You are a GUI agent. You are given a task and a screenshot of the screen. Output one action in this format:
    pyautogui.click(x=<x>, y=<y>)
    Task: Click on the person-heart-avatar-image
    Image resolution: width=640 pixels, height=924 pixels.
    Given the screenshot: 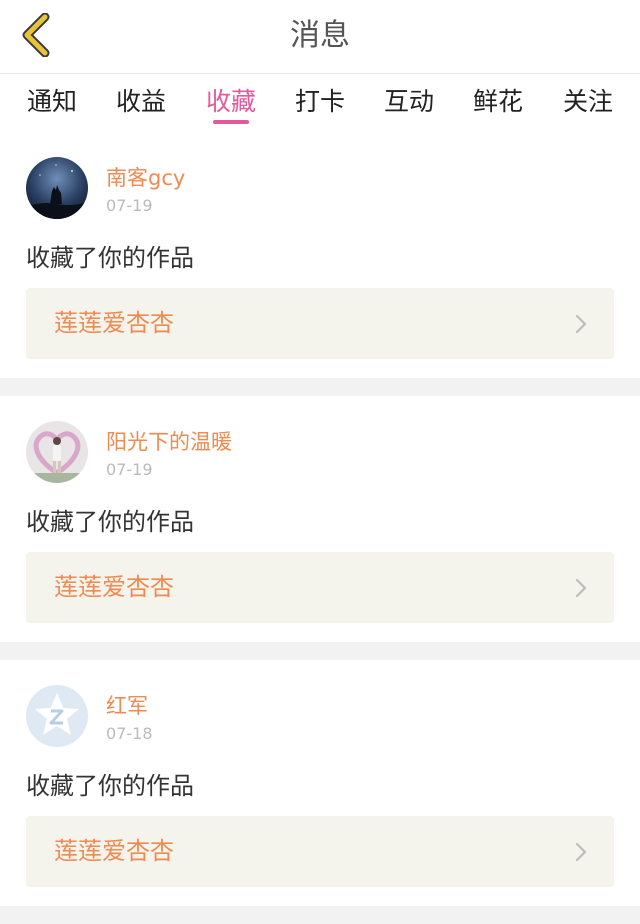 What is the action you would take?
    pyautogui.click(x=57, y=452)
    